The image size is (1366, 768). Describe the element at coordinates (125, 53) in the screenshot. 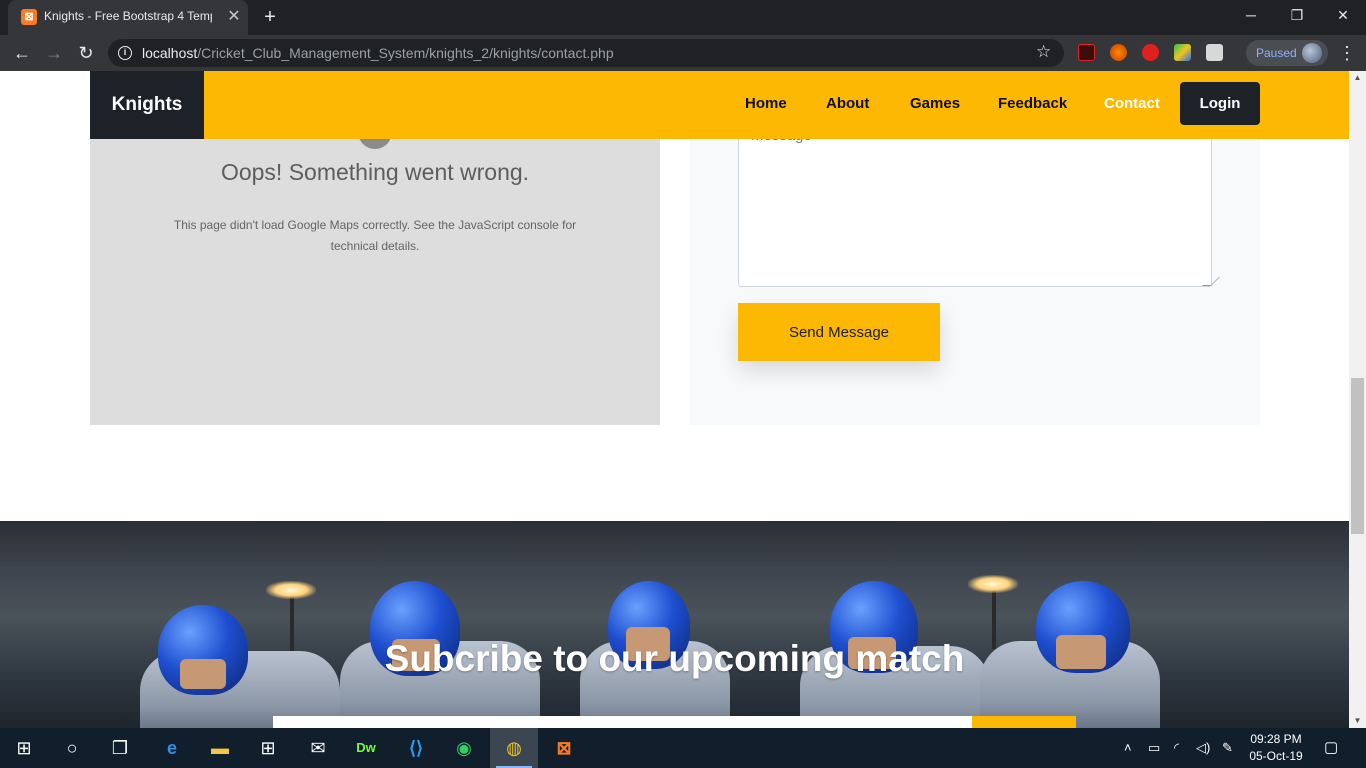

I see `info-icon: i` at that location.